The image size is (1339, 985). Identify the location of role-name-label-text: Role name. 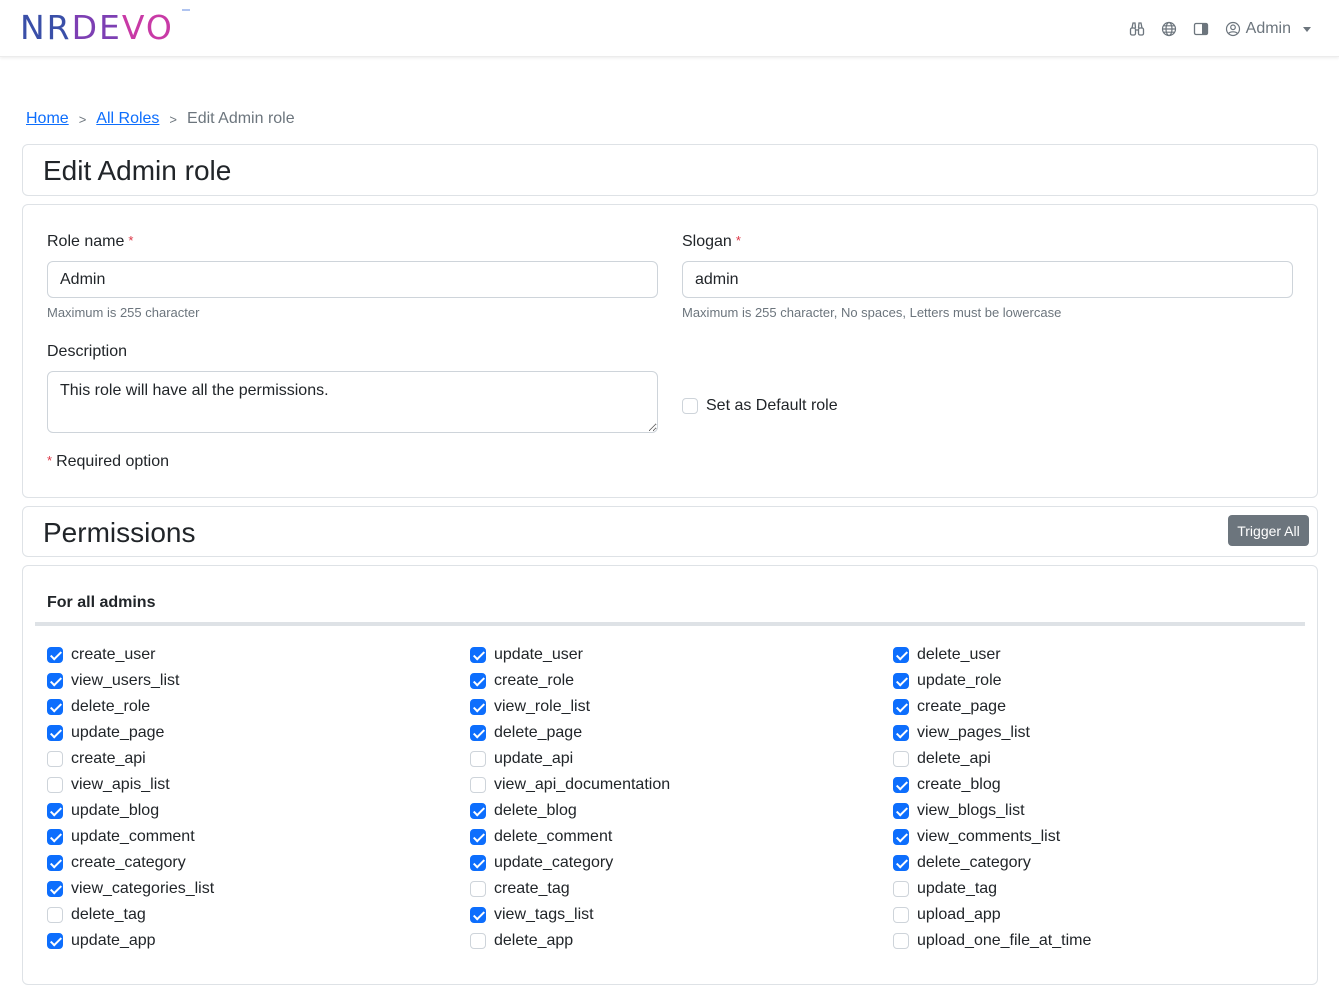
(86, 241).